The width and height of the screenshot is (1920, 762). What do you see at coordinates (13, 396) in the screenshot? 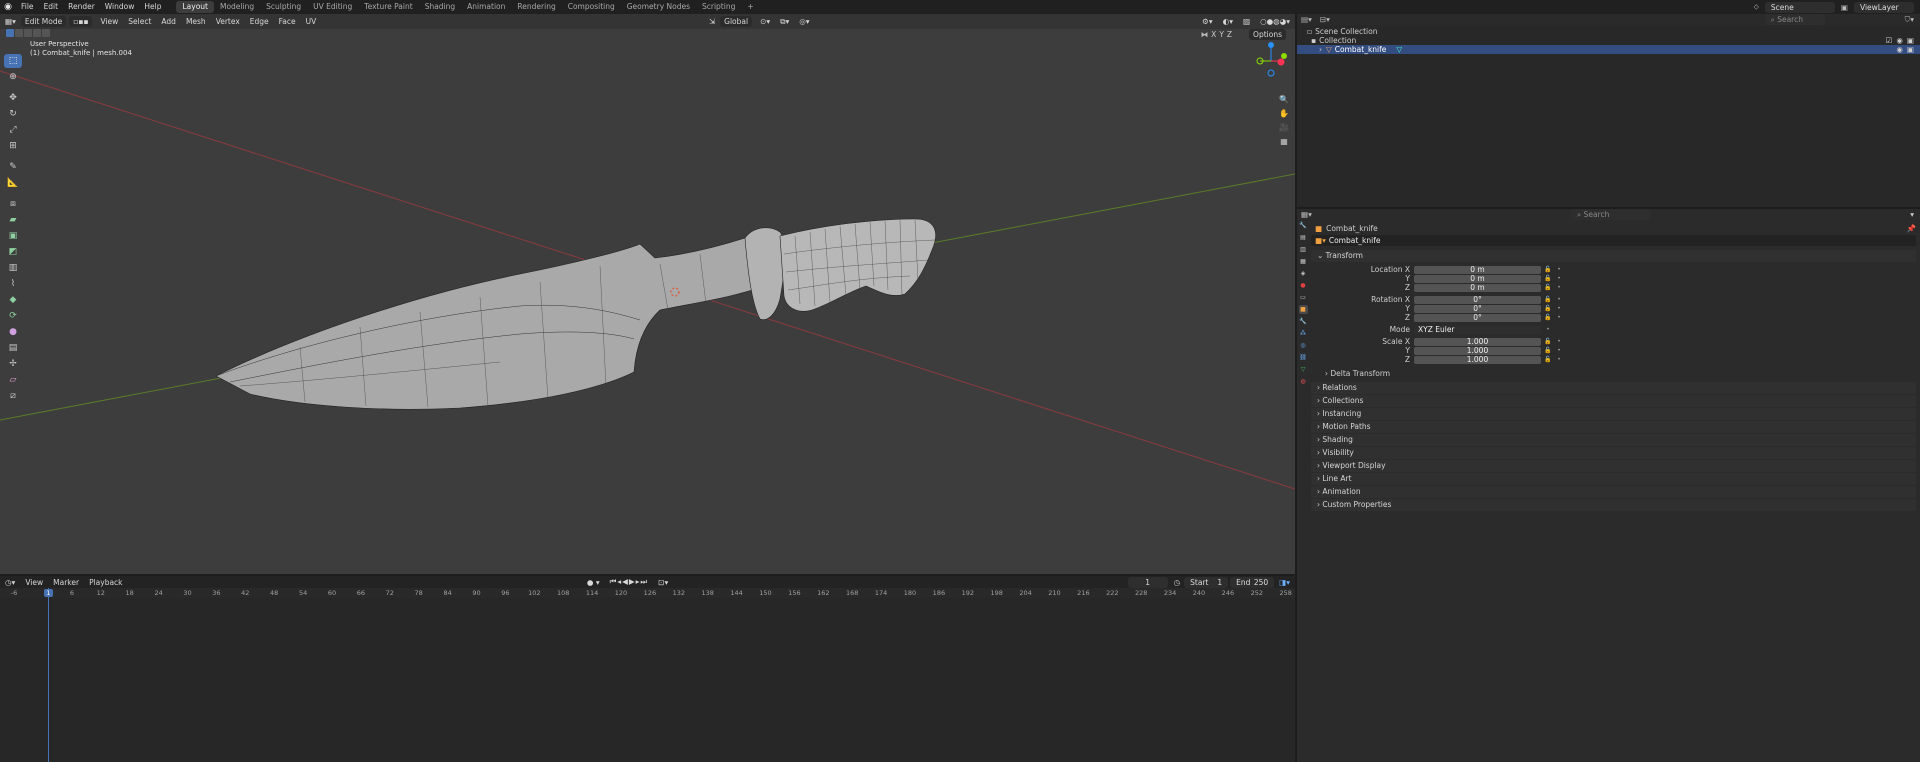
I see `rip-icon: ⧄` at bounding box center [13, 396].